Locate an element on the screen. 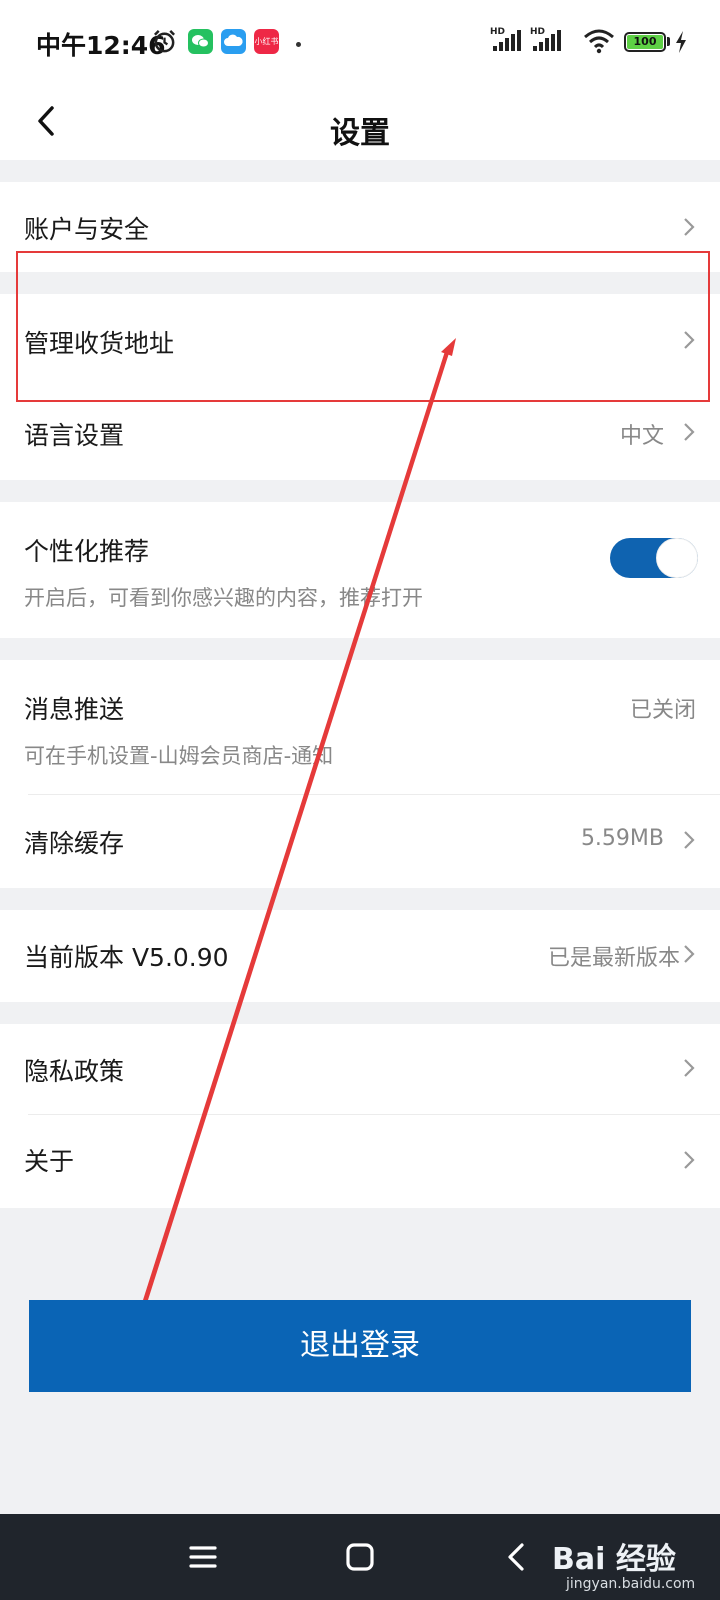 This screenshot has width=720, height=1600. clear-cache-row: 清除缓存 5.59MB is located at coordinates (360, 842).